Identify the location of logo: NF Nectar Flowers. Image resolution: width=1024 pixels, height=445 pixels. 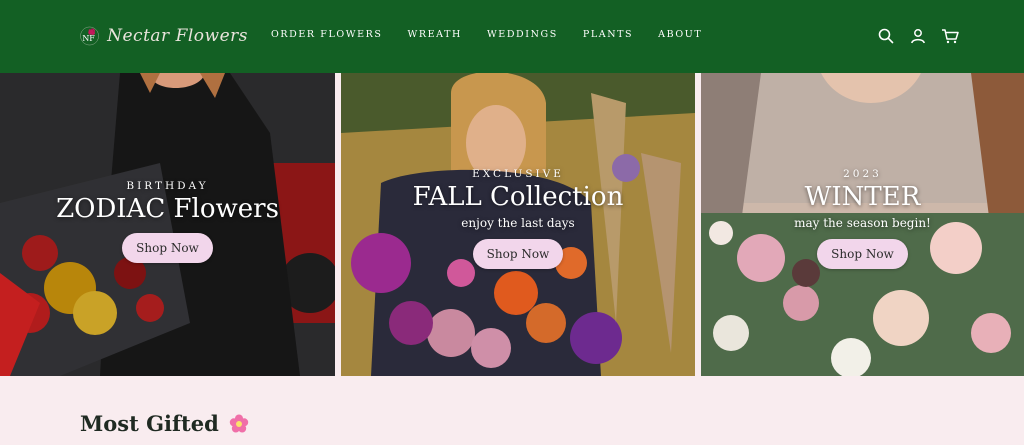
(163, 36).